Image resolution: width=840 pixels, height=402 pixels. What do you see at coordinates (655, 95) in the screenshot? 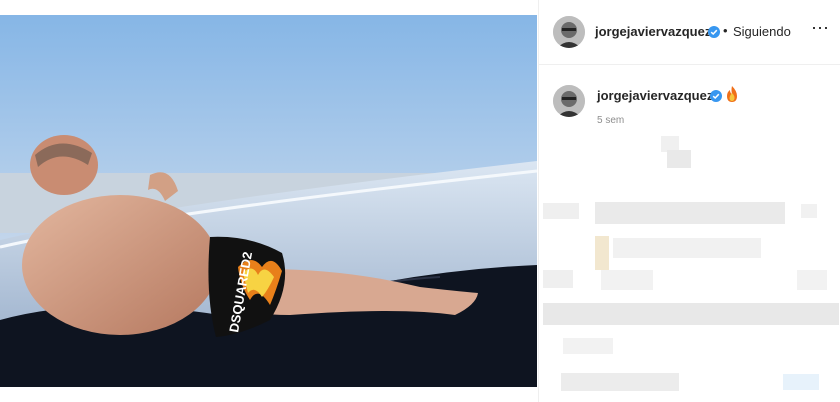
I see `caption-username: jorgejaviervazquez` at bounding box center [655, 95].